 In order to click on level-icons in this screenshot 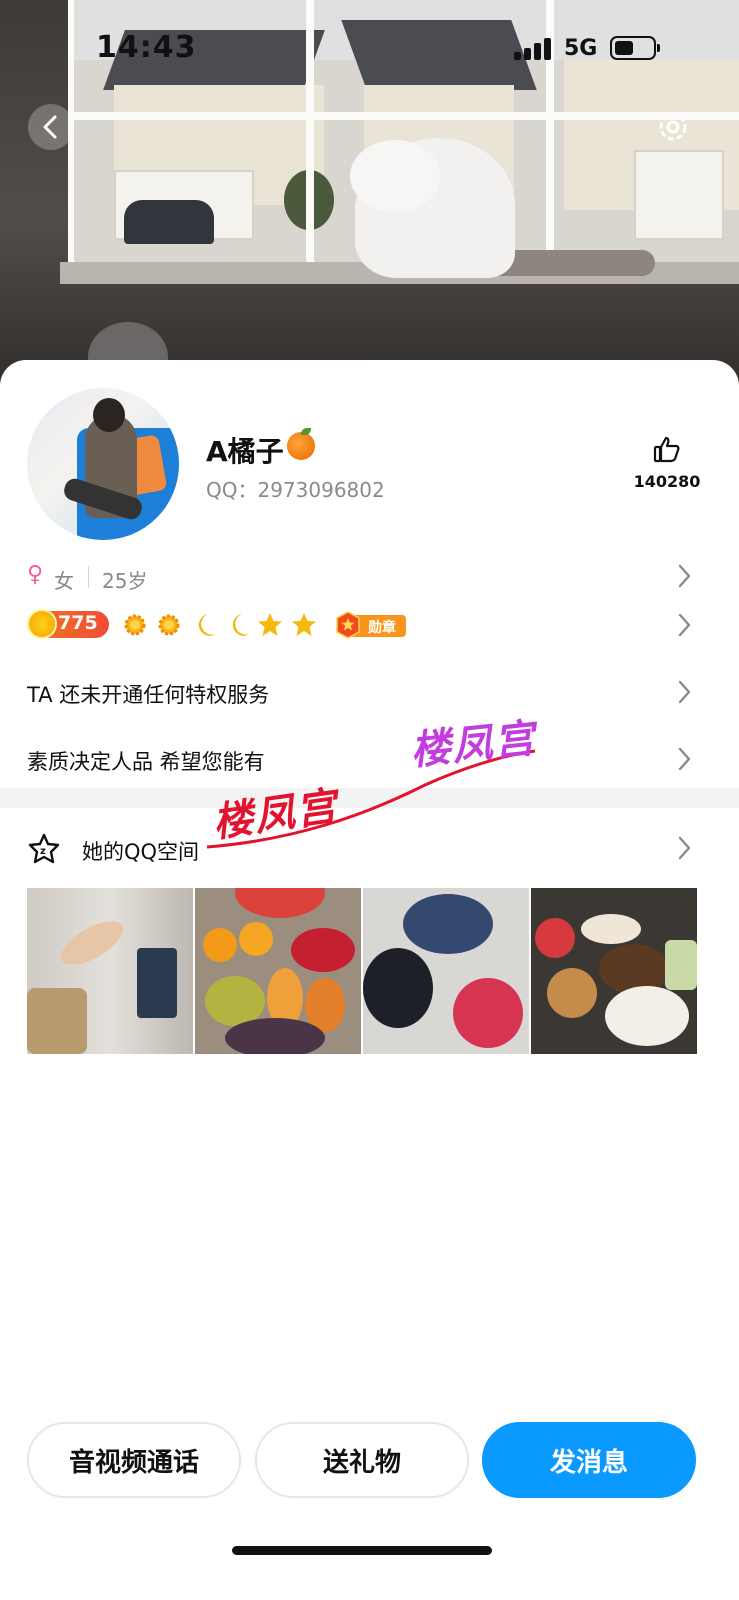, I will do `click(220, 624)`.